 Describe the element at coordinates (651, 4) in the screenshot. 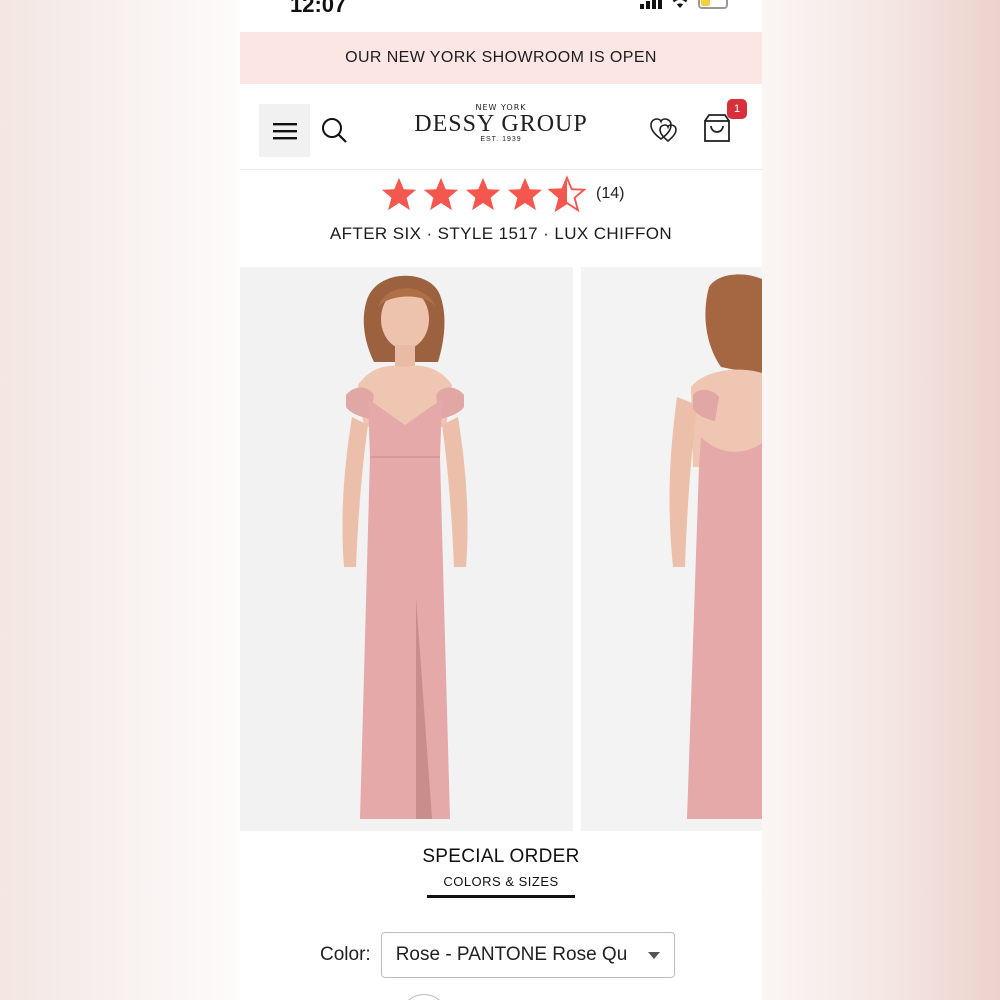

I see `cellular-signal-icon` at that location.